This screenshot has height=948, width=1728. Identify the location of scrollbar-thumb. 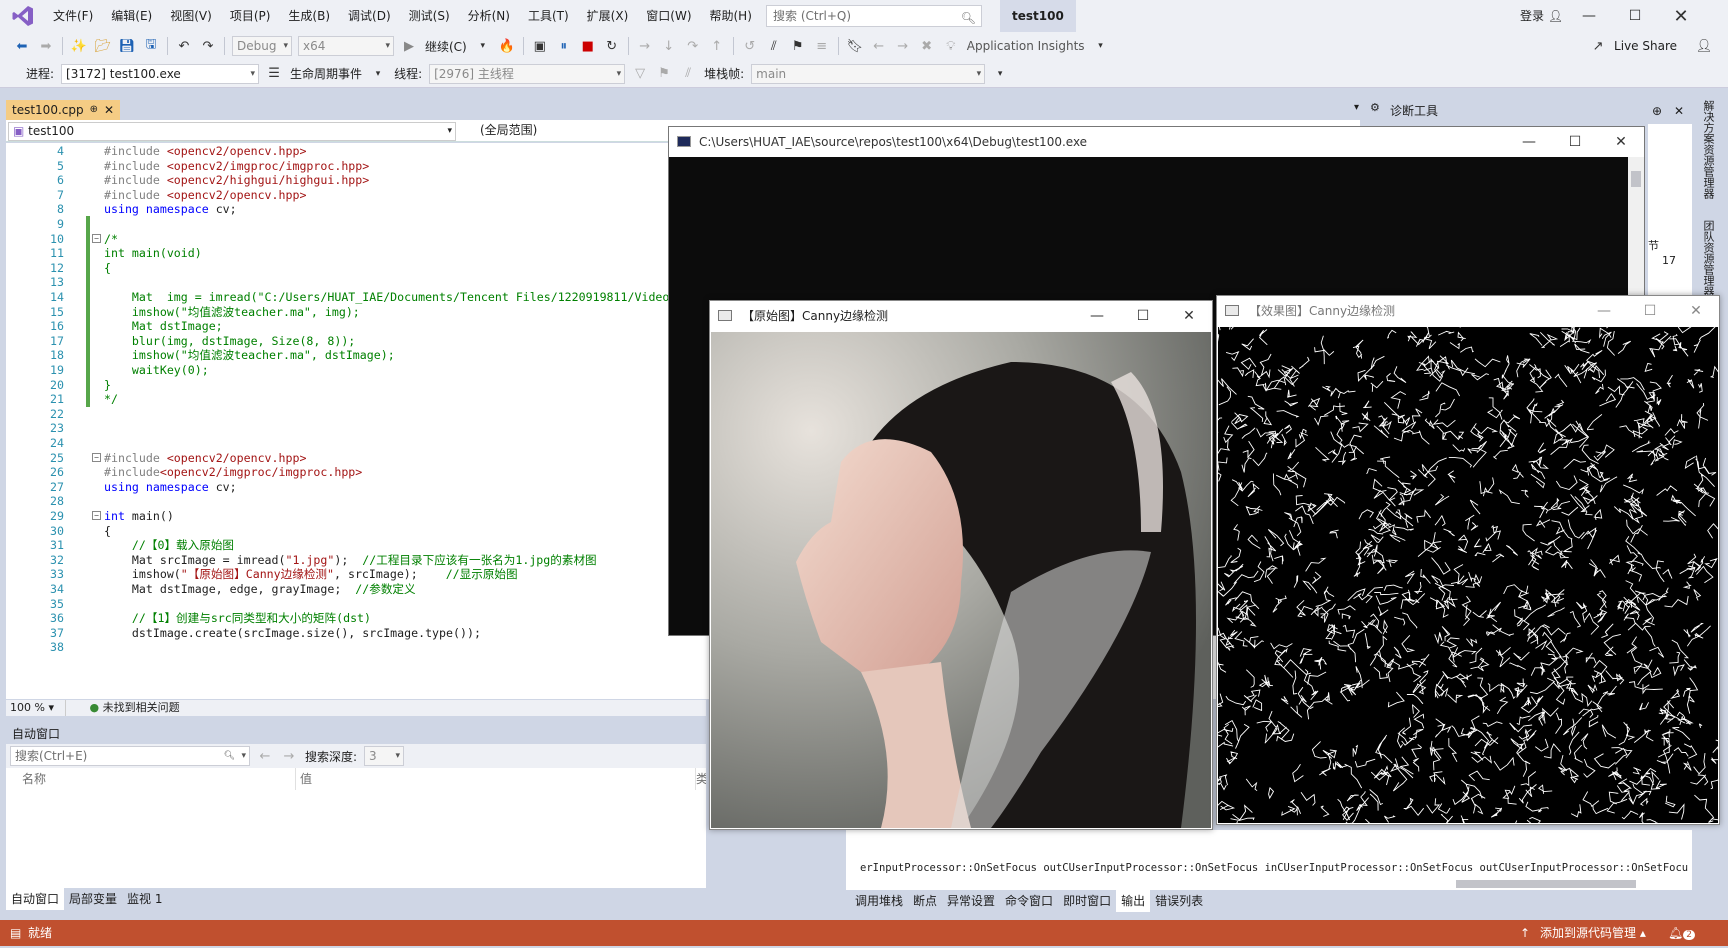
(1636, 179).